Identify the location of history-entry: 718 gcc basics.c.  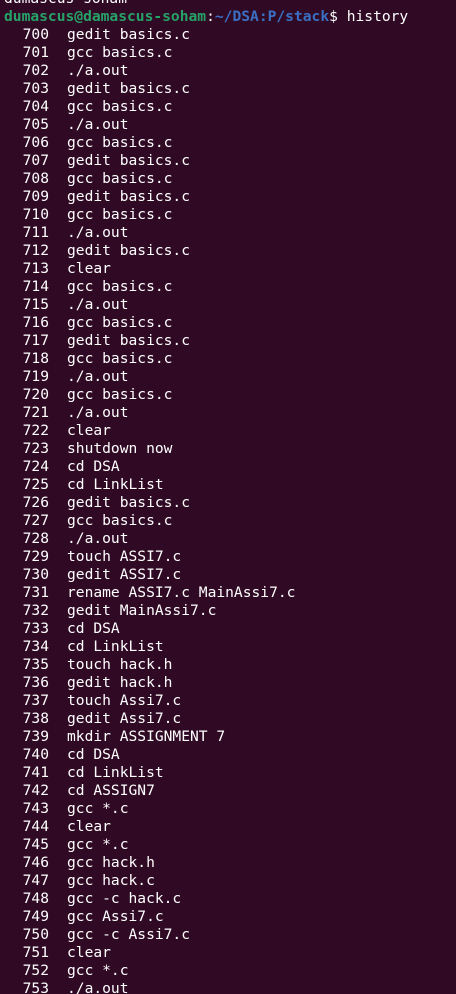
(229, 359).